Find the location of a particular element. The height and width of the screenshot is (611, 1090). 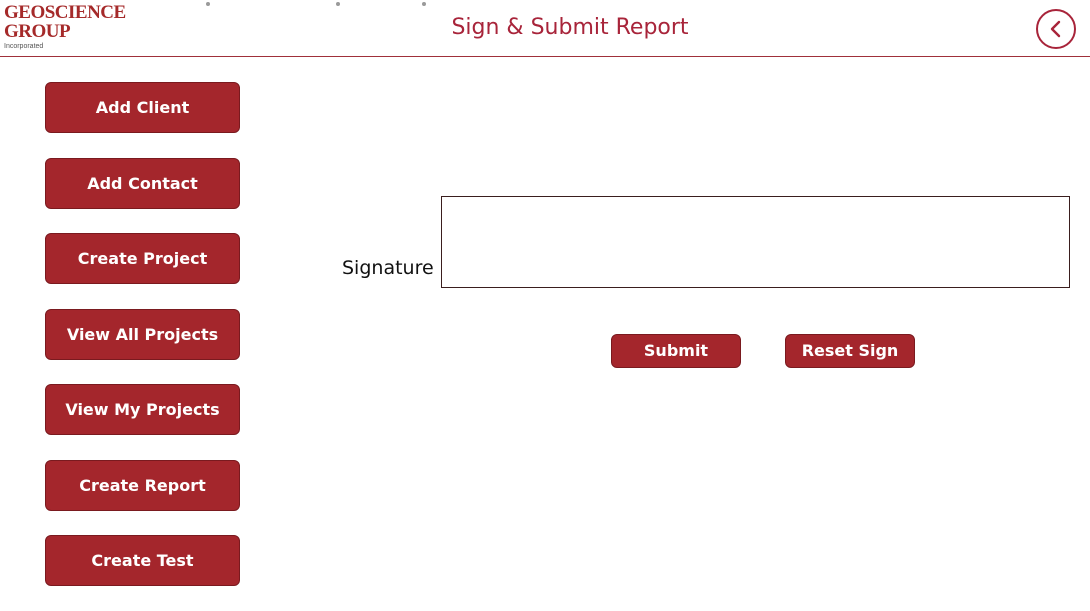

create-project-button: Create Project is located at coordinates (142, 258).